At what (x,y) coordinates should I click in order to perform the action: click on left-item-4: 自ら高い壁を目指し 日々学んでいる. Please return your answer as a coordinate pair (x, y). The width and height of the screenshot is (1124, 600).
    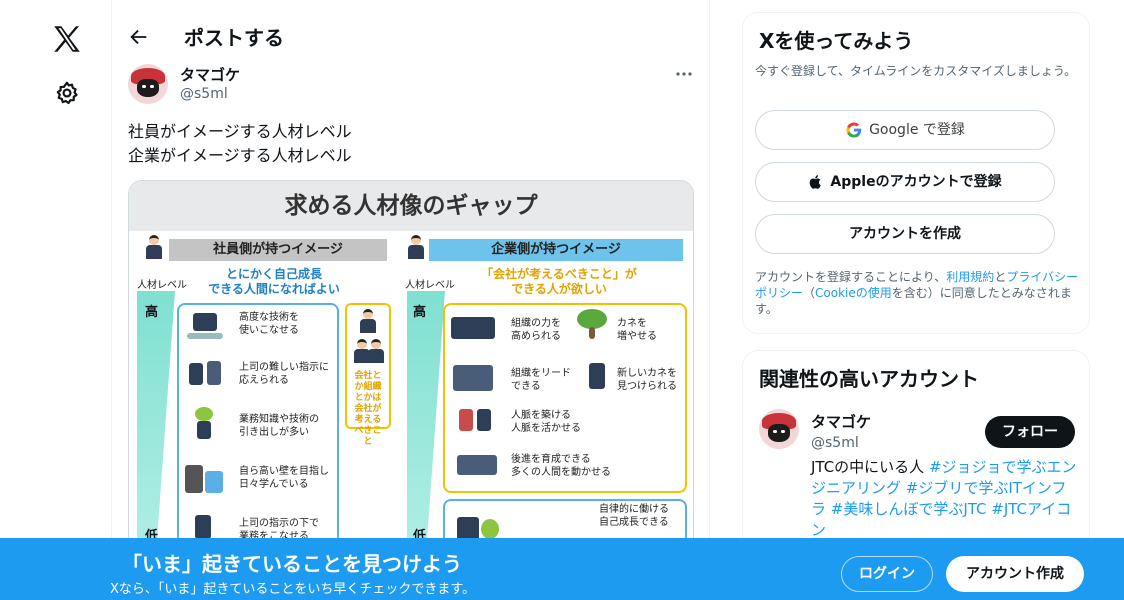
    Looking at the image, I should click on (284, 478).